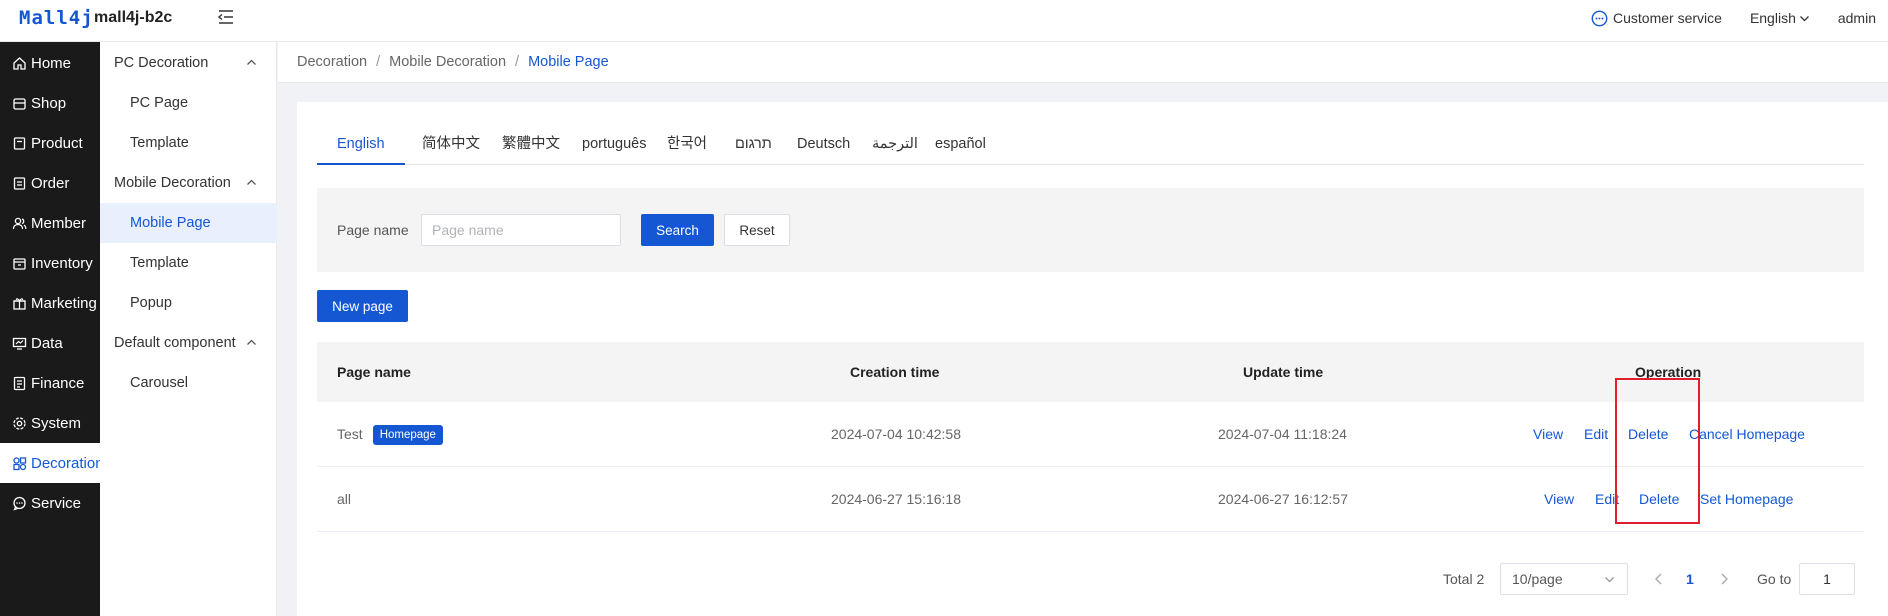 This screenshot has height=616, width=1888. I want to click on tab-hebrew: תרגום, so click(753, 149).